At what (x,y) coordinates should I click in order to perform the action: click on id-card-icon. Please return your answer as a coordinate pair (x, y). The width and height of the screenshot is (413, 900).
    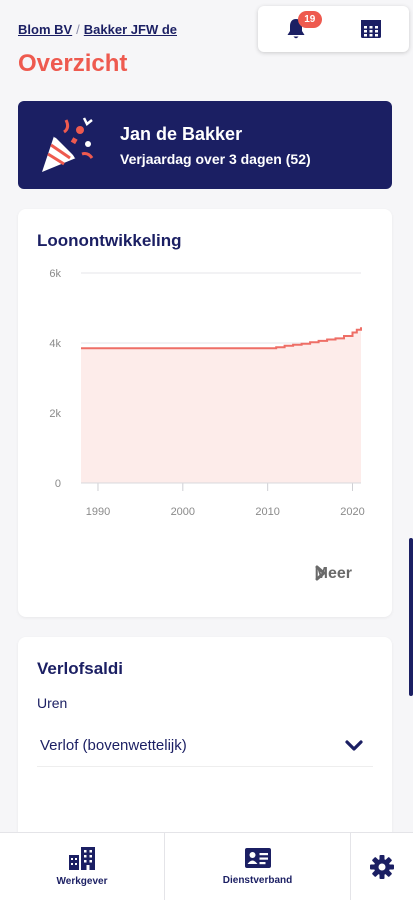
    Looking at the image, I should click on (257, 858).